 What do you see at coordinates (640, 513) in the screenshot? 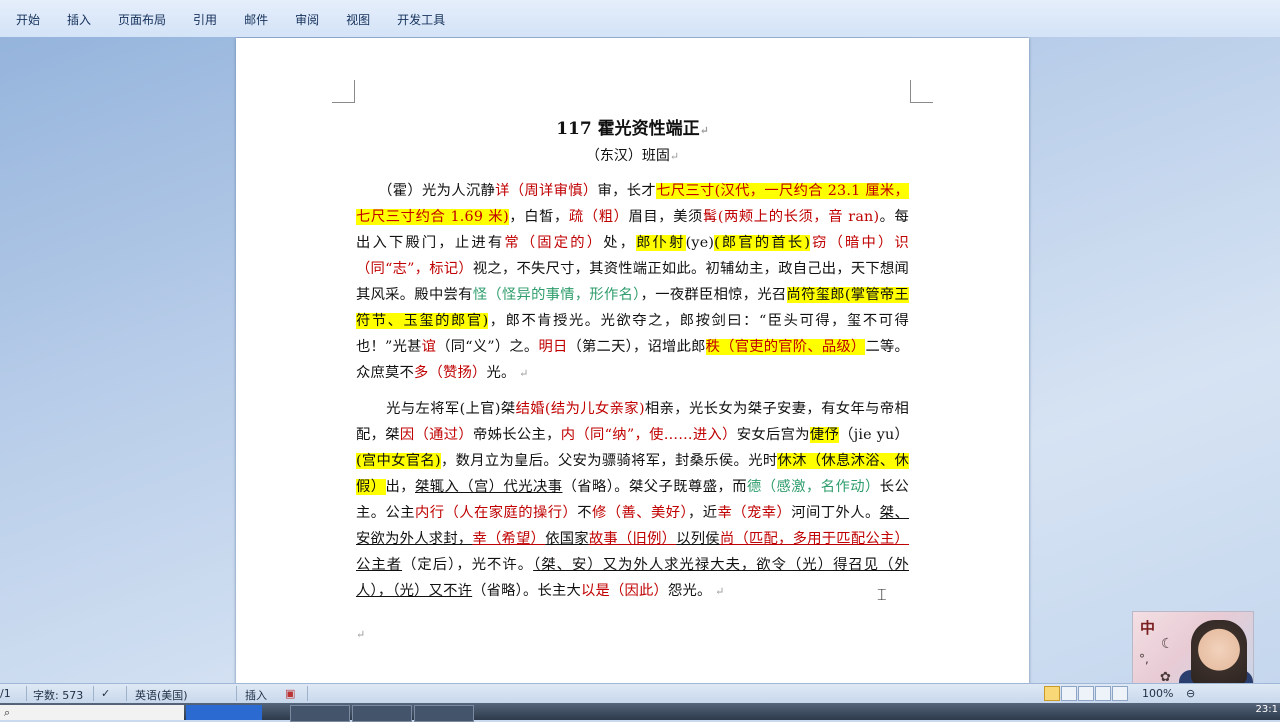
I see `annotation-text: 修（善、美好）` at bounding box center [640, 513].